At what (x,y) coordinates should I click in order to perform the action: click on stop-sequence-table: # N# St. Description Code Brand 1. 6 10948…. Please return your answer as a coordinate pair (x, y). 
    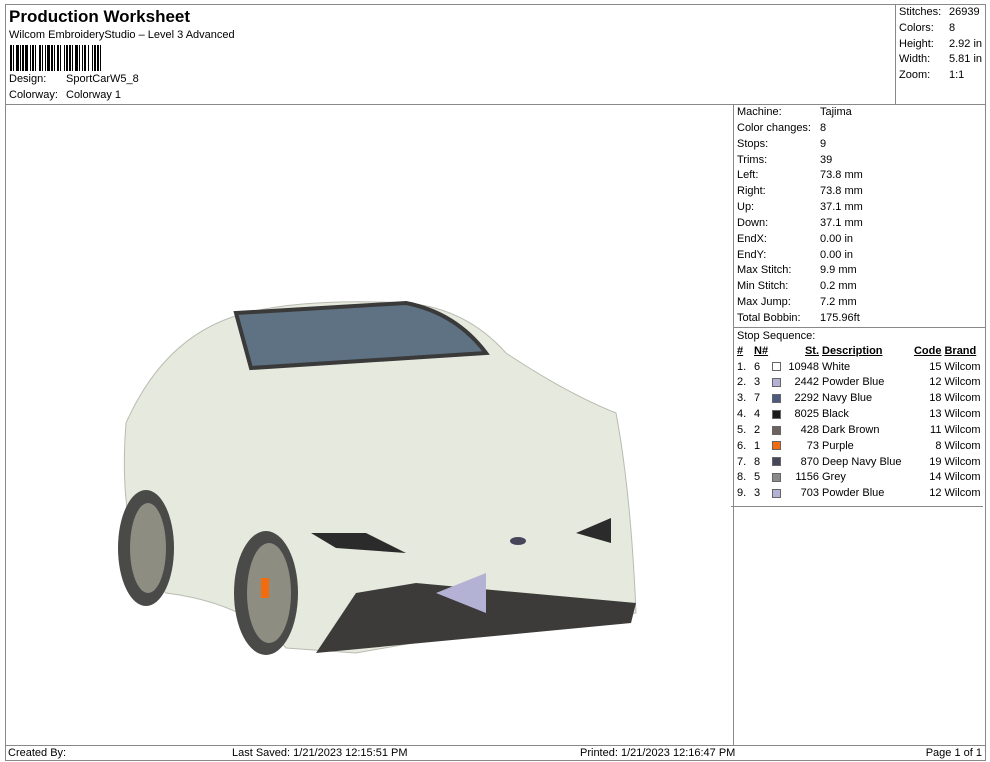
    Looking at the image, I should click on (861, 422).